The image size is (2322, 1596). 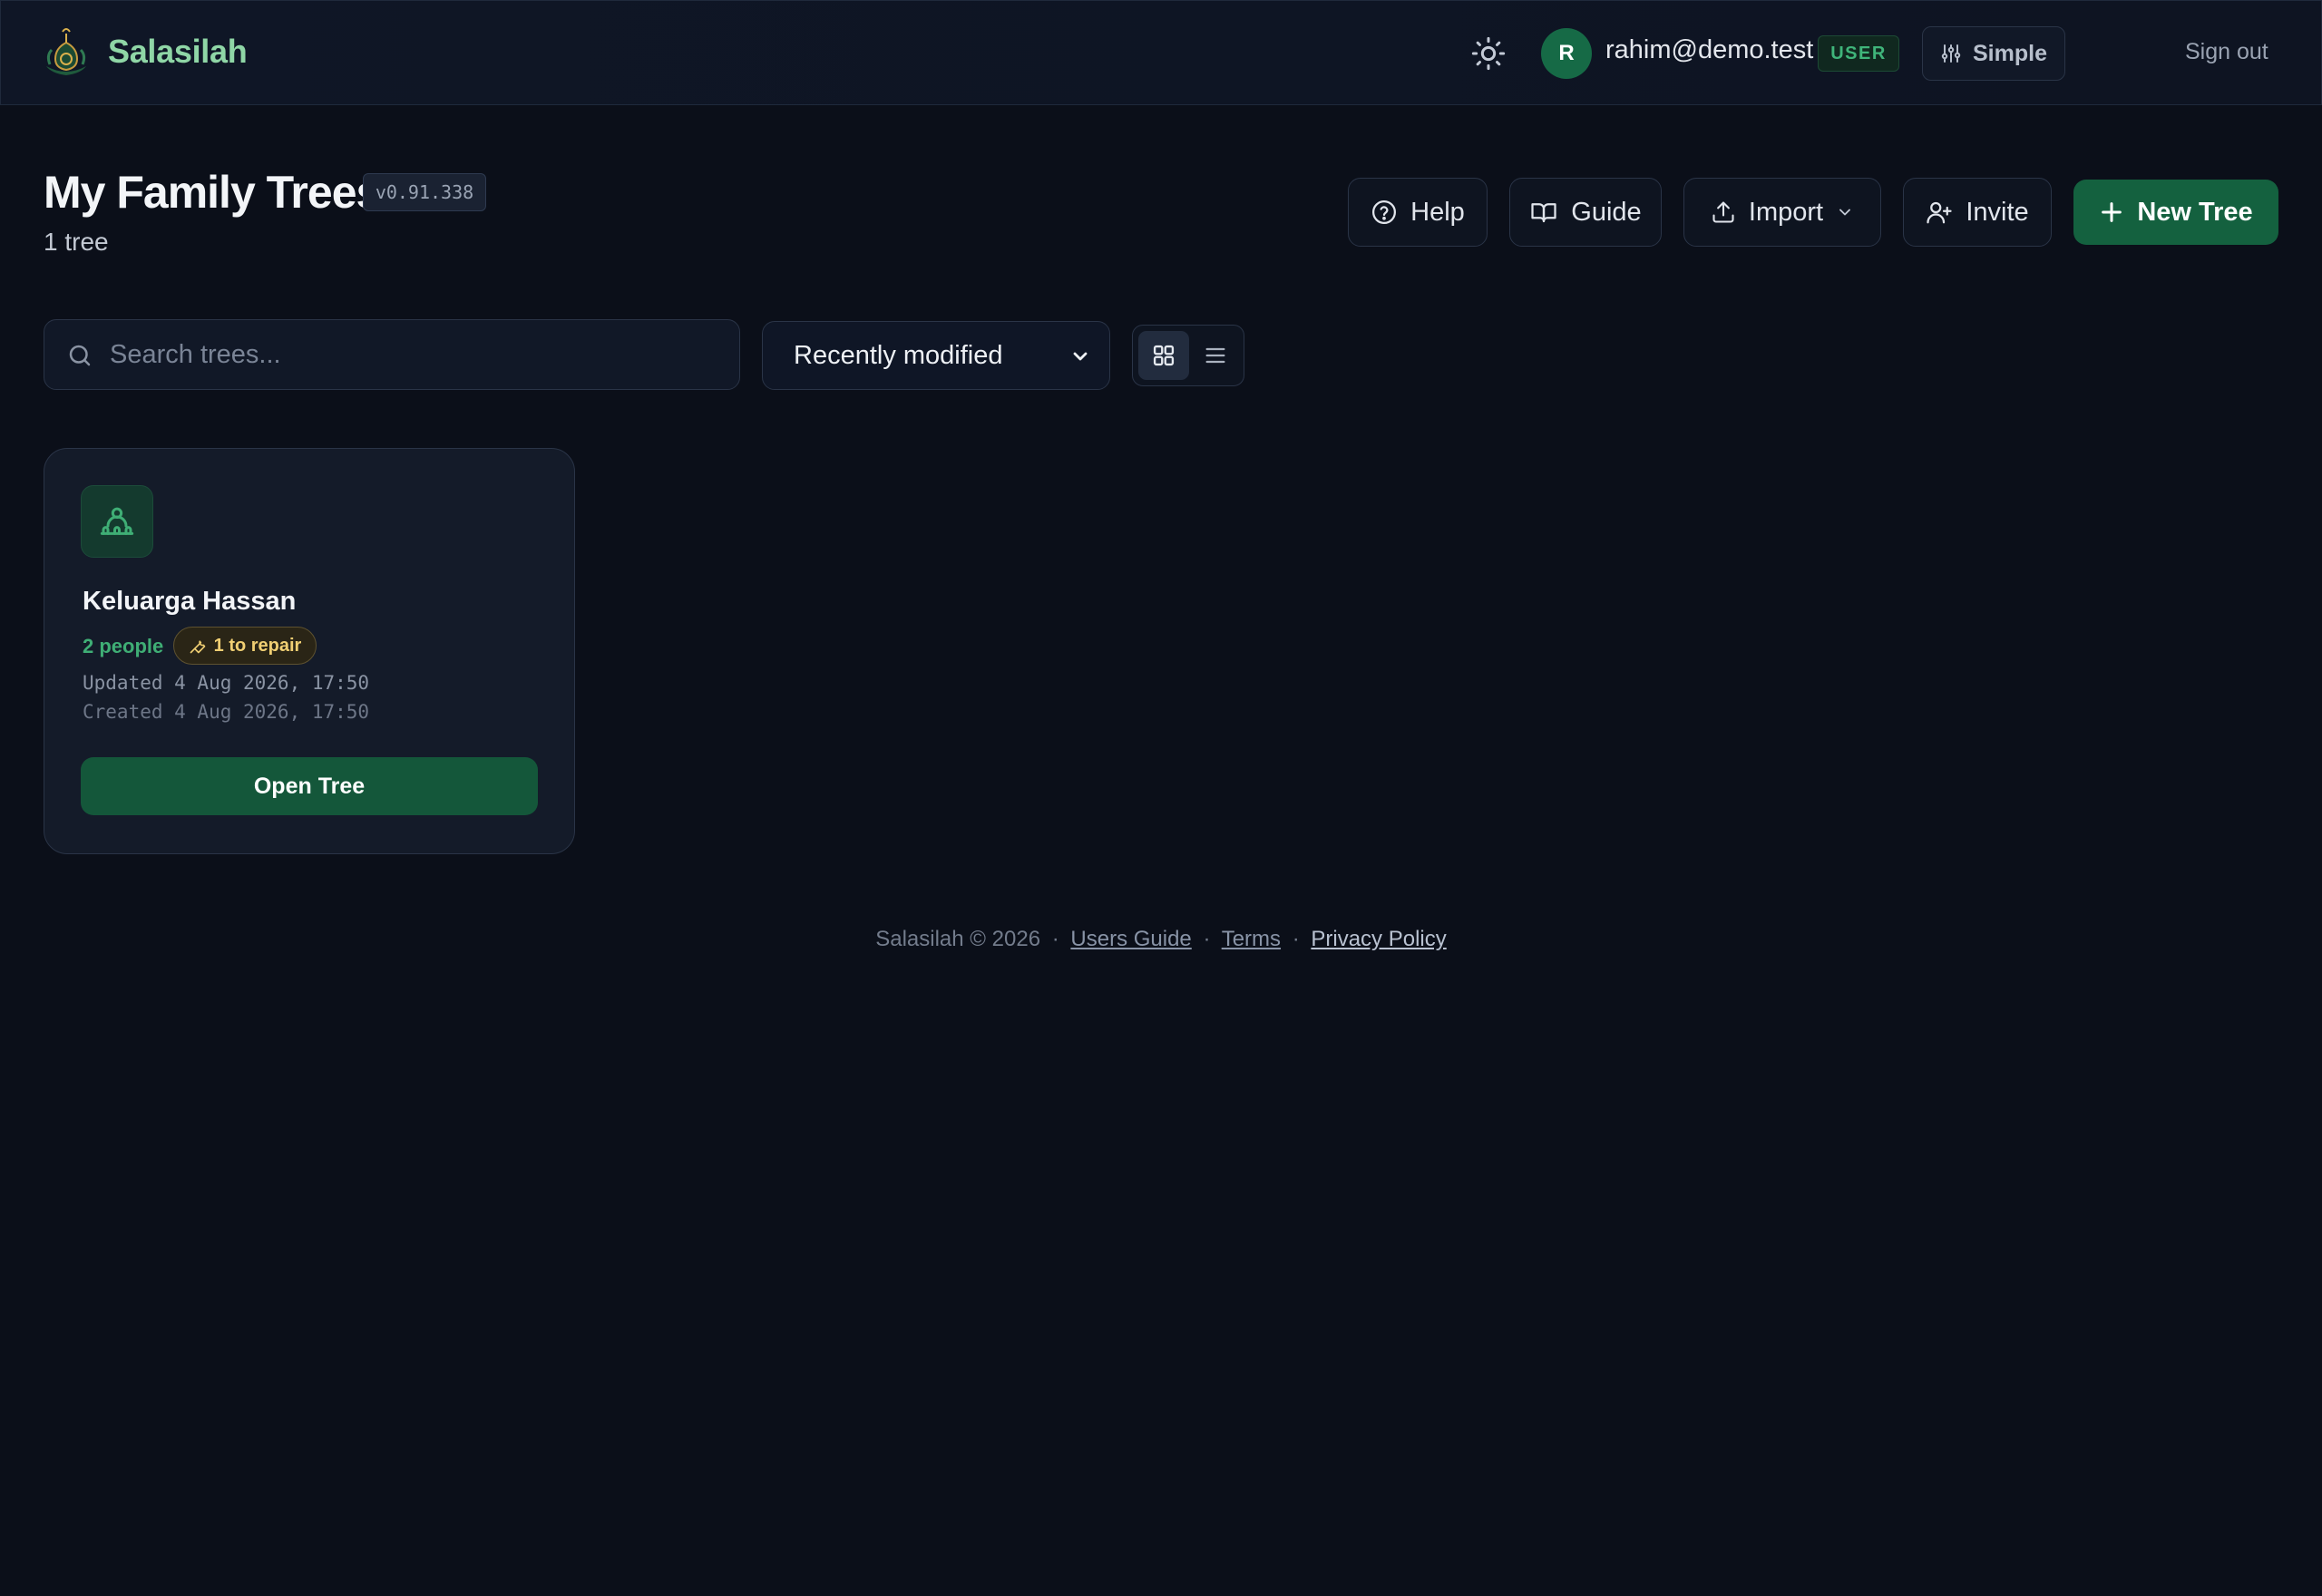 I want to click on sun-icon, so click(x=1488, y=53).